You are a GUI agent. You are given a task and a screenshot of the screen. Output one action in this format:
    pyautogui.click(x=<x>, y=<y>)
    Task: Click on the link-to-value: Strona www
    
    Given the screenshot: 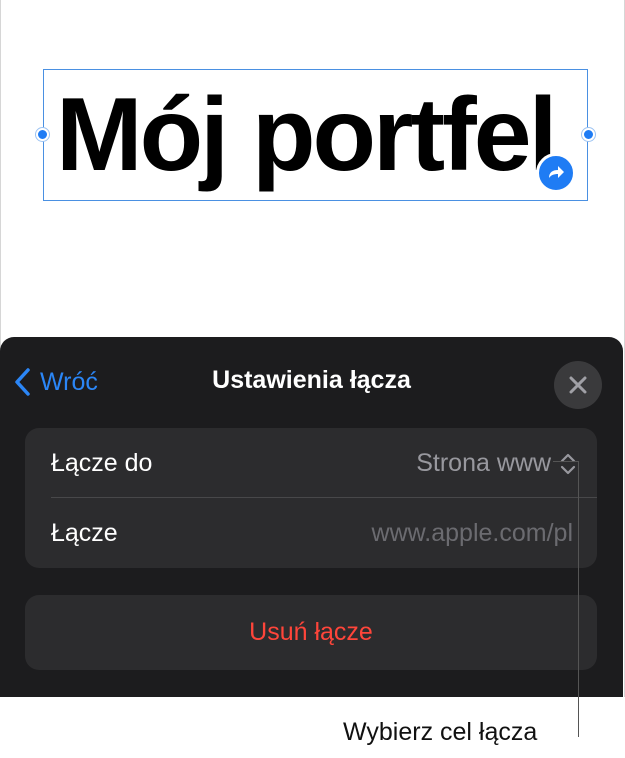 What is the action you would take?
    pyautogui.click(x=483, y=463)
    